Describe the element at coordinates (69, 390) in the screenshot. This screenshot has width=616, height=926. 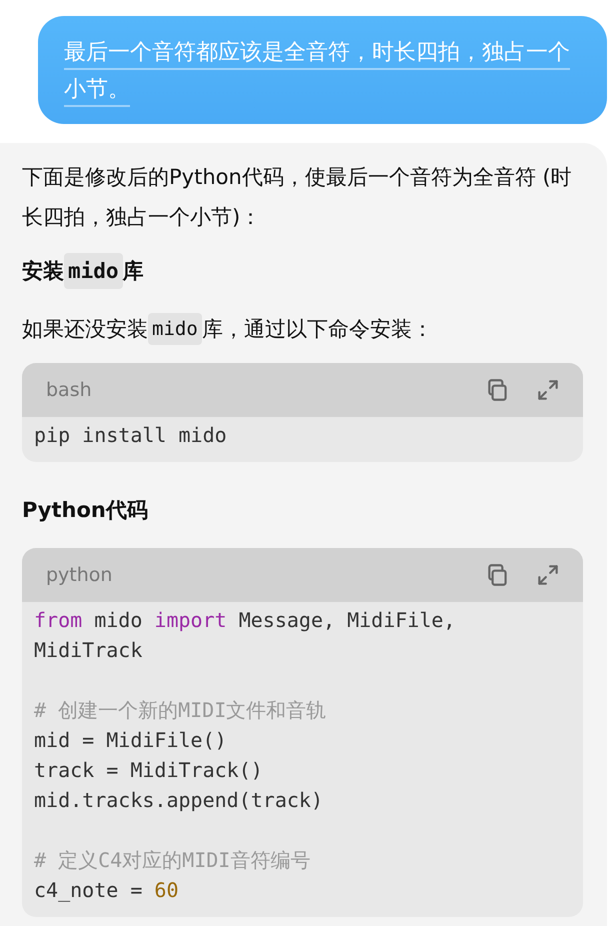
I see `language-label: bash` at that location.